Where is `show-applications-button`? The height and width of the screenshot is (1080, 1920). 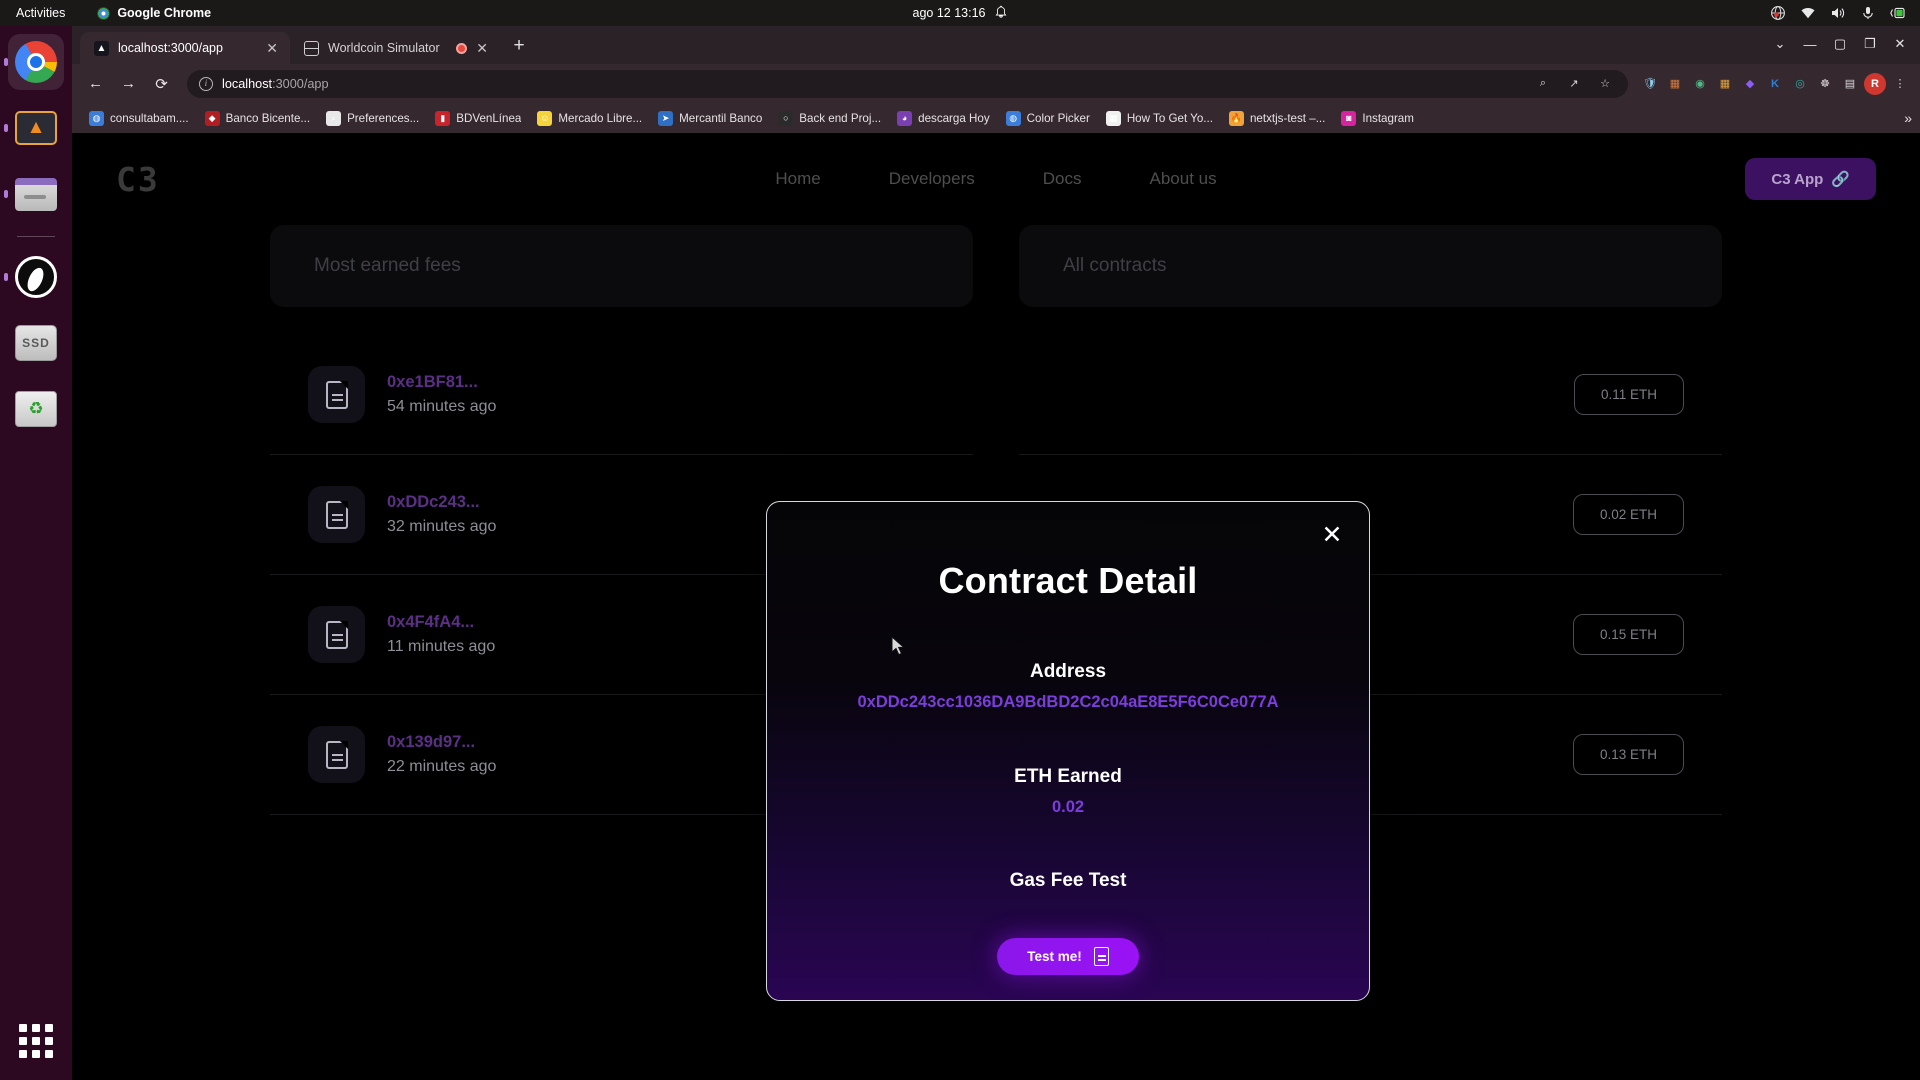
show-applications-button is located at coordinates (36, 1041).